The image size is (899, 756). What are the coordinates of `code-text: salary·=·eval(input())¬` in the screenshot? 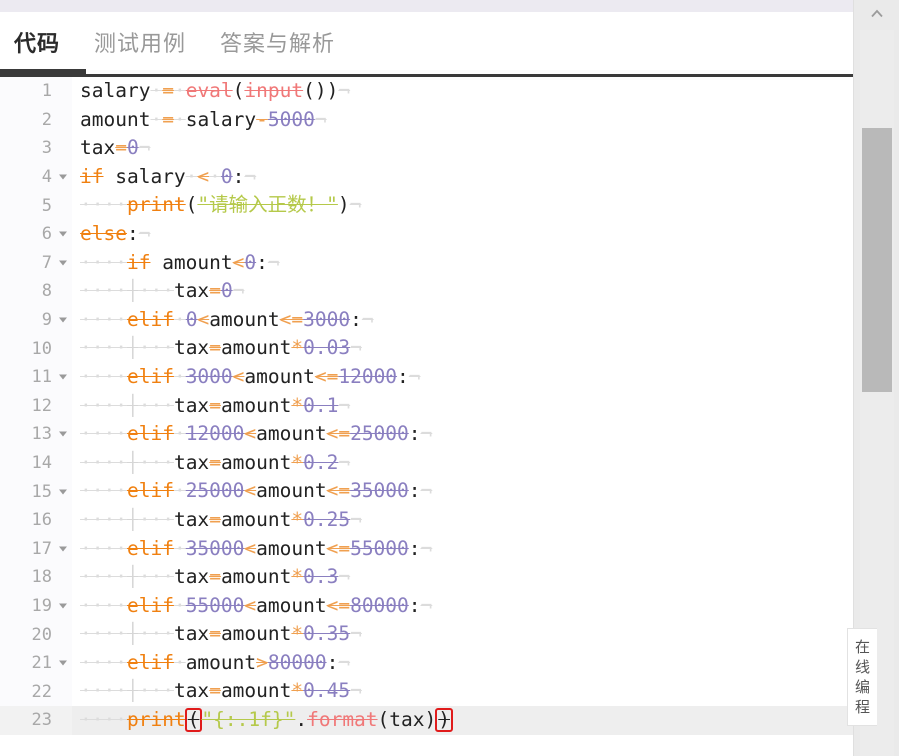 It's located at (462, 91).